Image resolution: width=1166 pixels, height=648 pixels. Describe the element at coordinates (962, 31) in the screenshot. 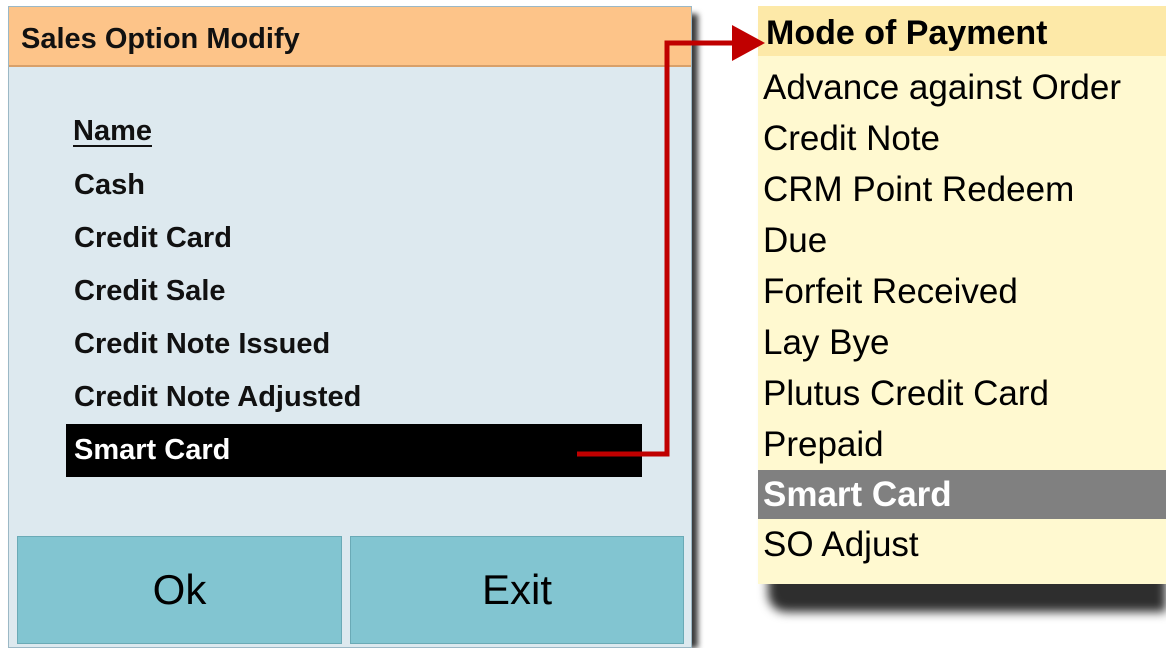

I see `dropdown-header: Mode of Payment` at that location.